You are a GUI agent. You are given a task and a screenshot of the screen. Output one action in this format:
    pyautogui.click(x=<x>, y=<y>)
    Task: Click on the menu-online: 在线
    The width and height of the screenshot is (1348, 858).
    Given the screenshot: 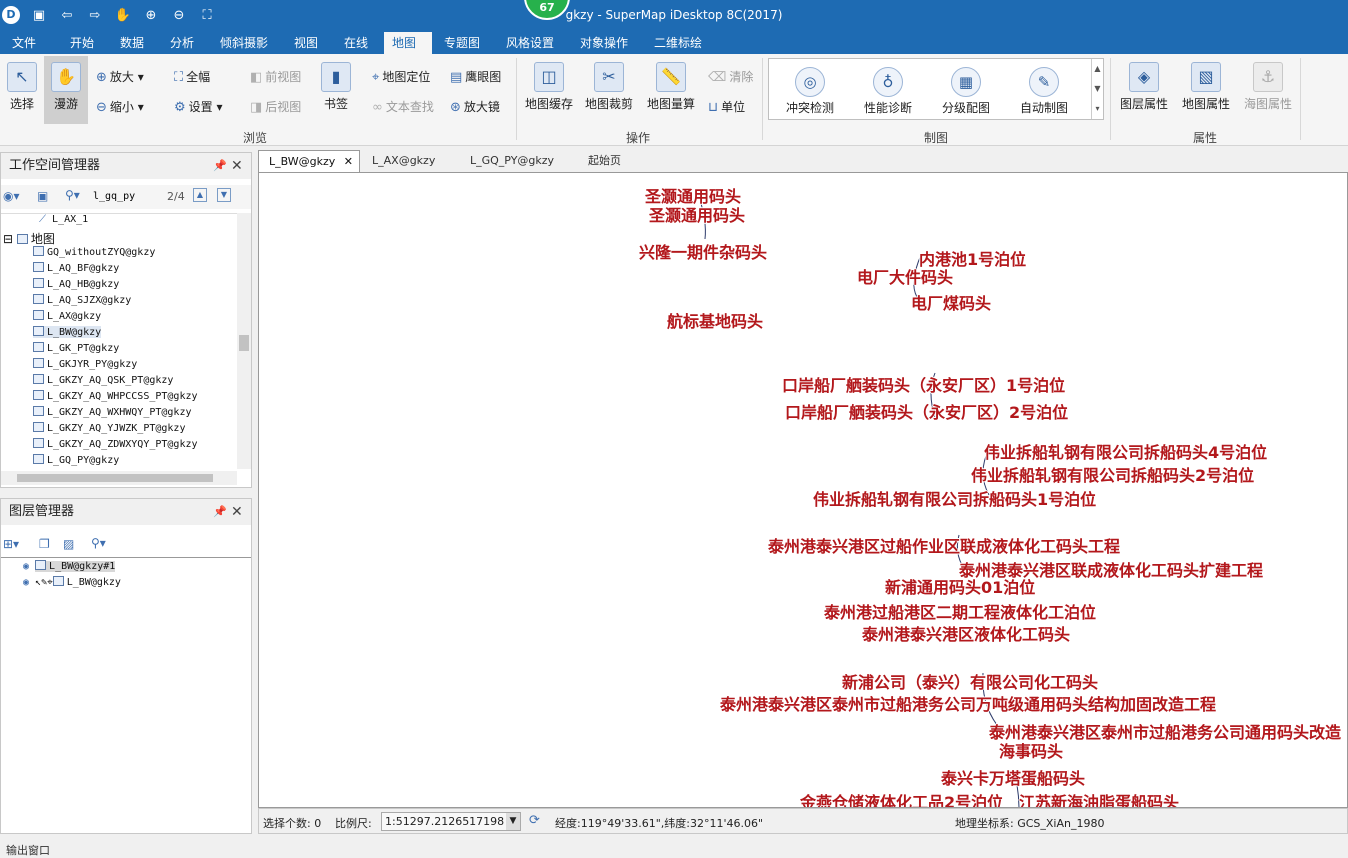 What is the action you would take?
    pyautogui.click(x=356, y=43)
    